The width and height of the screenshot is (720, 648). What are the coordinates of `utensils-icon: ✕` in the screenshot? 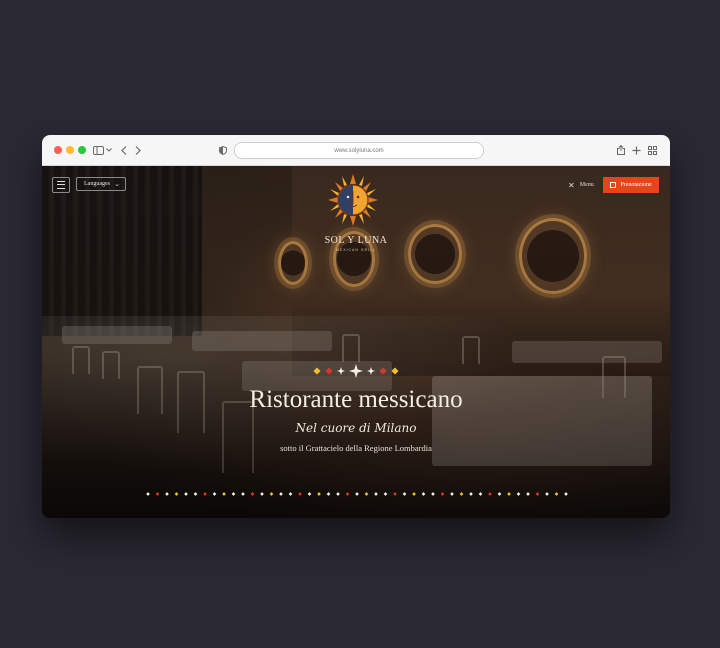 It's located at (571, 185).